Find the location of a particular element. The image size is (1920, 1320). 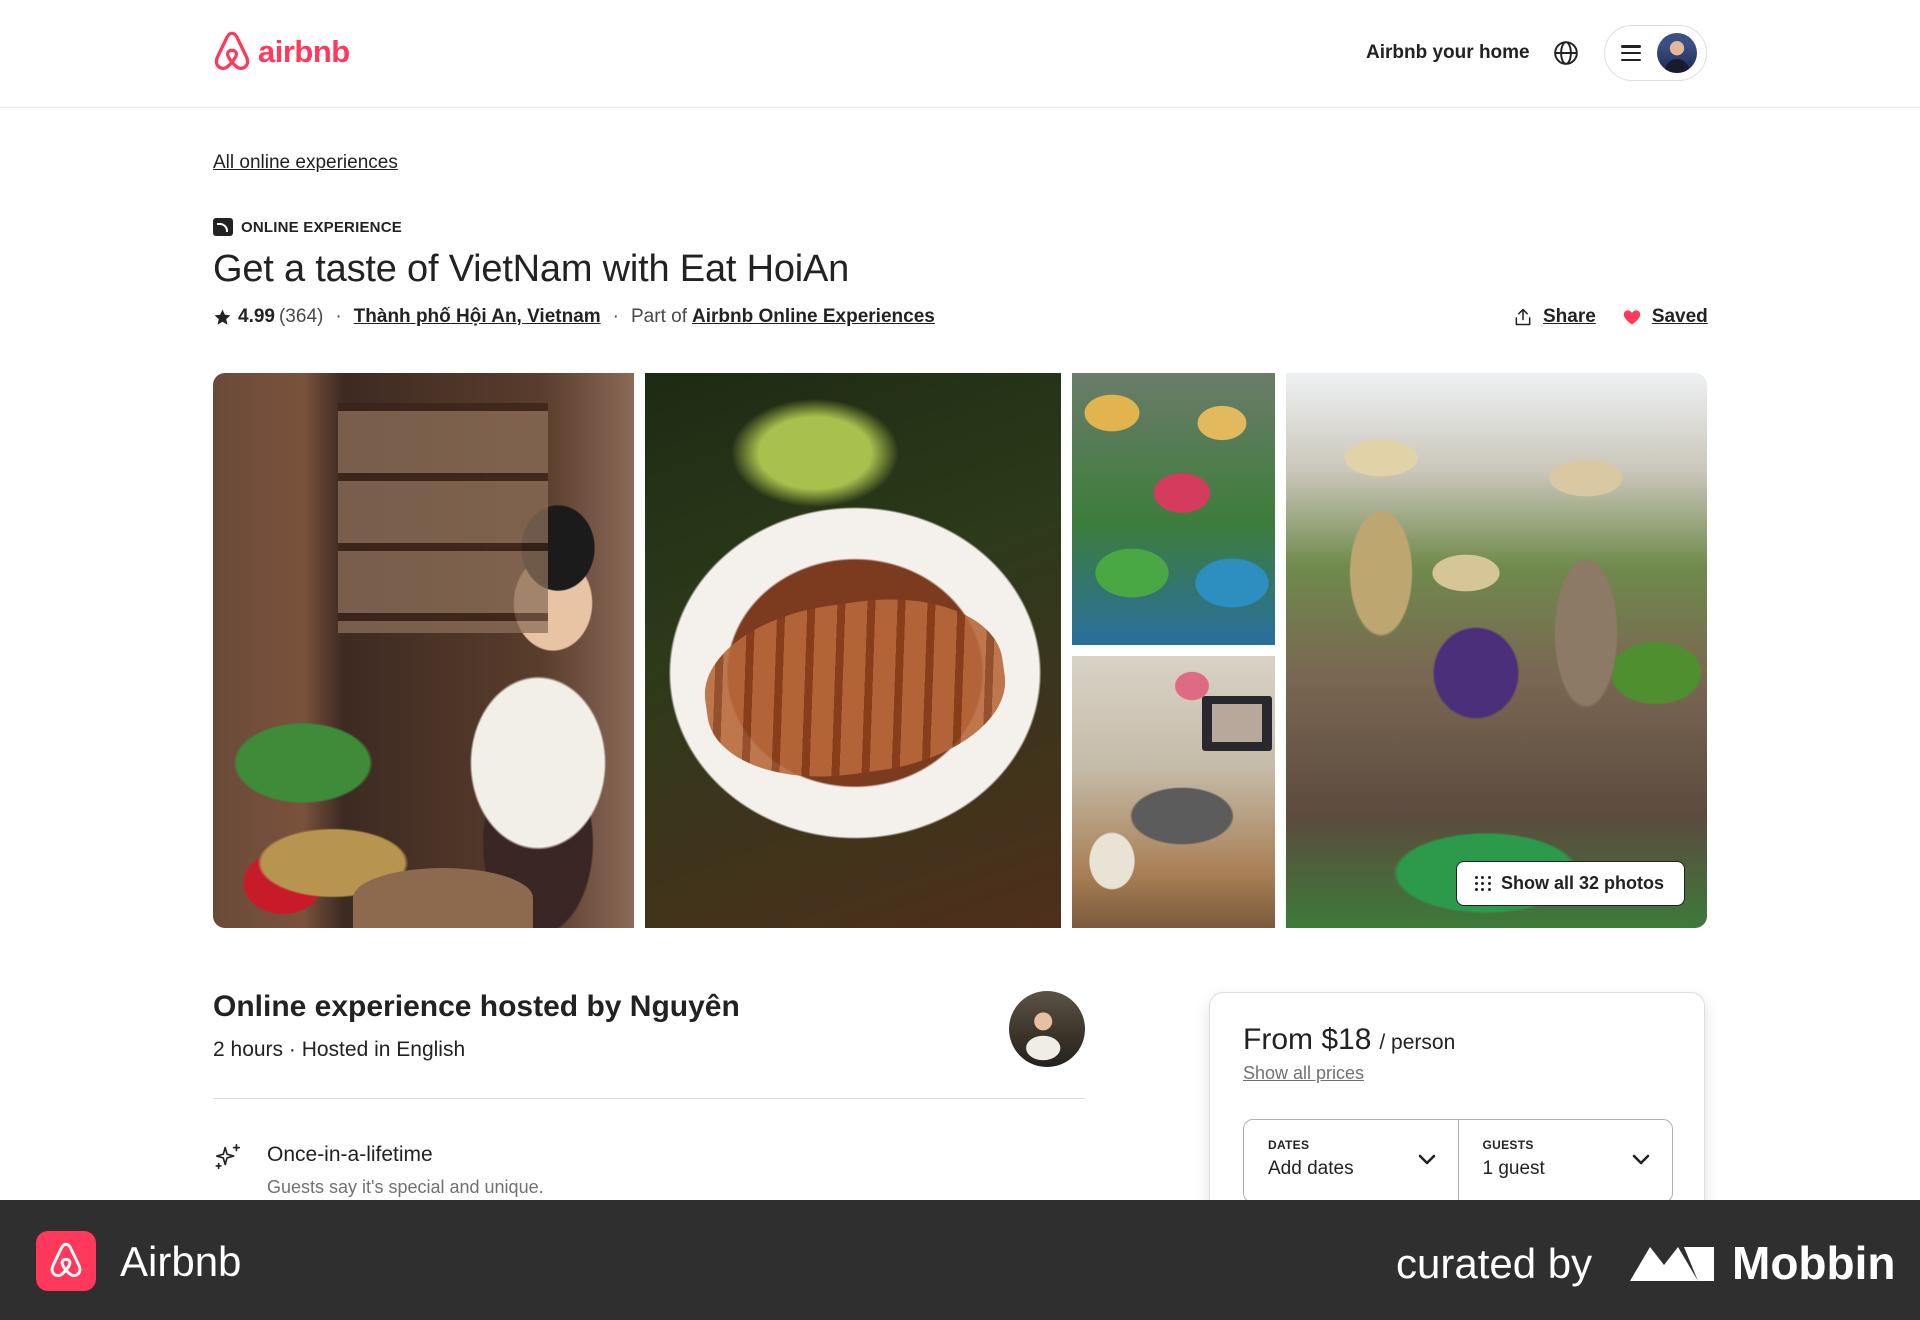

brand-name: airbnb is located at coordinates (304, 51).